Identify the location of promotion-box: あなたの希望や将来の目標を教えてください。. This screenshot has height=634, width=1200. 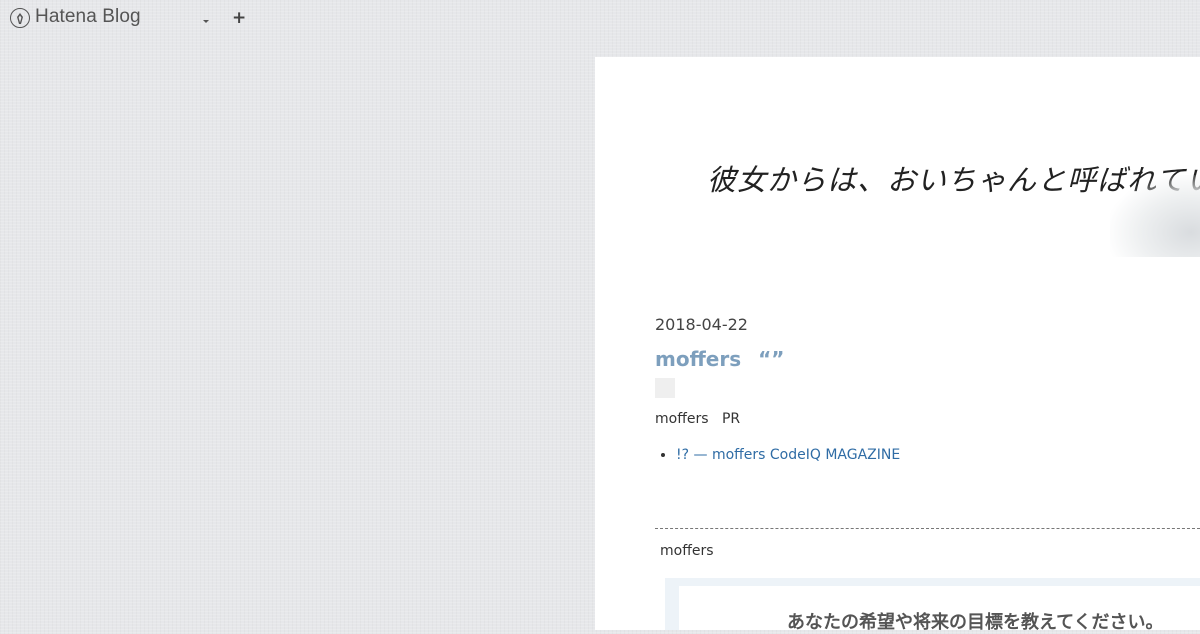
(932, 605).